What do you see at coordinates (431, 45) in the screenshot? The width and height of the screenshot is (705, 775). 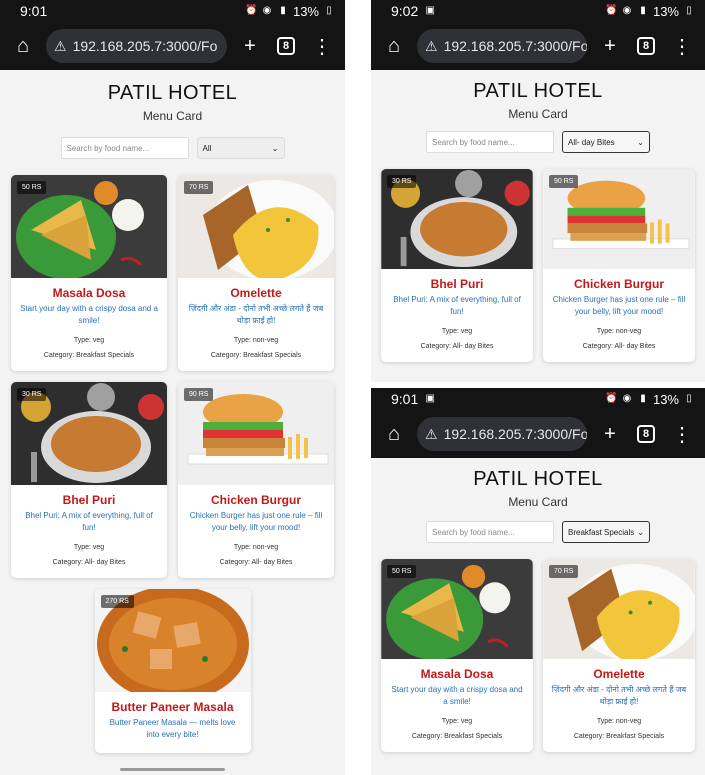 I see `warning-icon: ⚠` at bounding box center [431, 45].